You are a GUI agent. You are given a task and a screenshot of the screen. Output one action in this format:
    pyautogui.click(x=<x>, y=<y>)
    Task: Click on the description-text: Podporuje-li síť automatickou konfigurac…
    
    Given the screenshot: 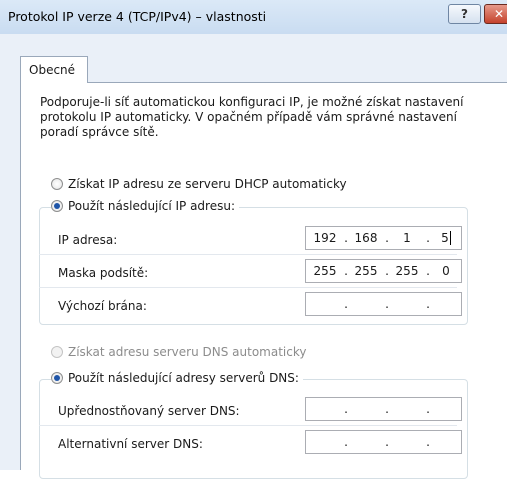 What is the action you would take?
    pyautogui.click(x=252, y=117)
    